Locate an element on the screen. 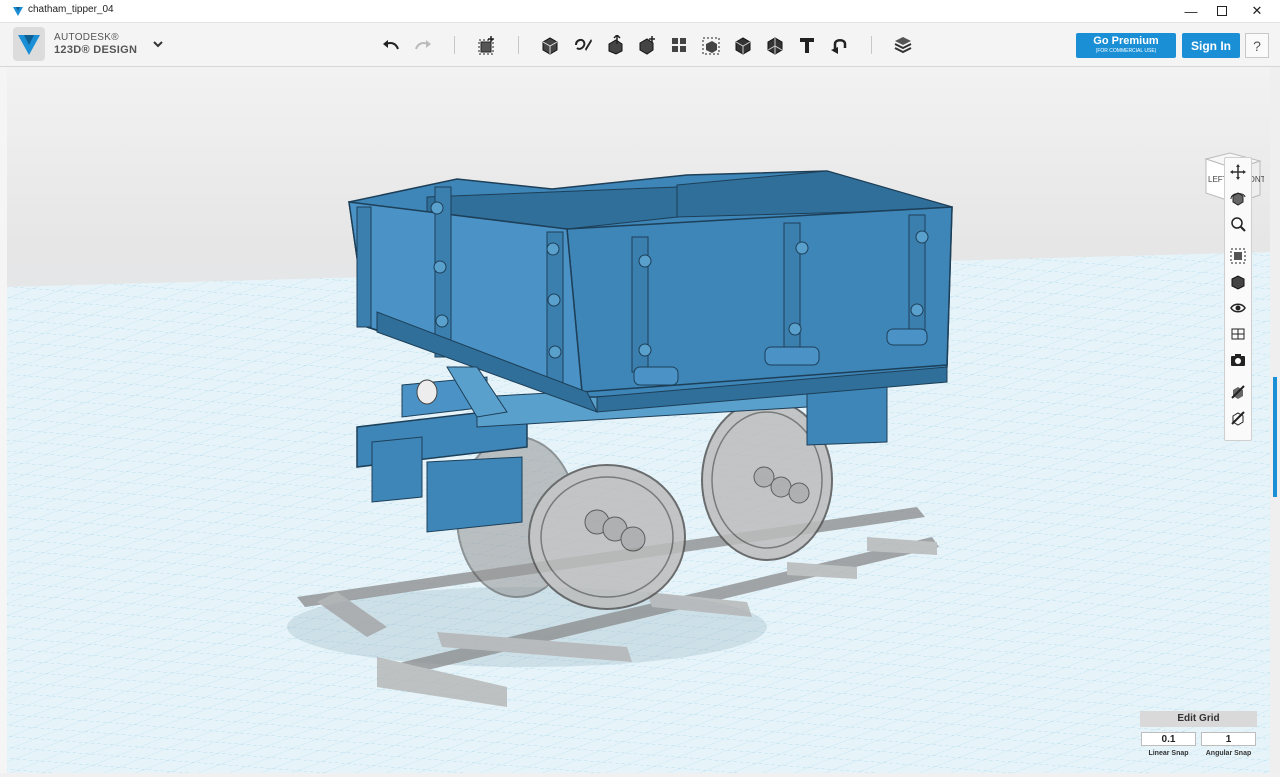 The width and height of the screenshot is (1280, 777). go-premium-button: Go Premium (FOR COMMERCIAL USE) is located at coordinates (1126, 45).